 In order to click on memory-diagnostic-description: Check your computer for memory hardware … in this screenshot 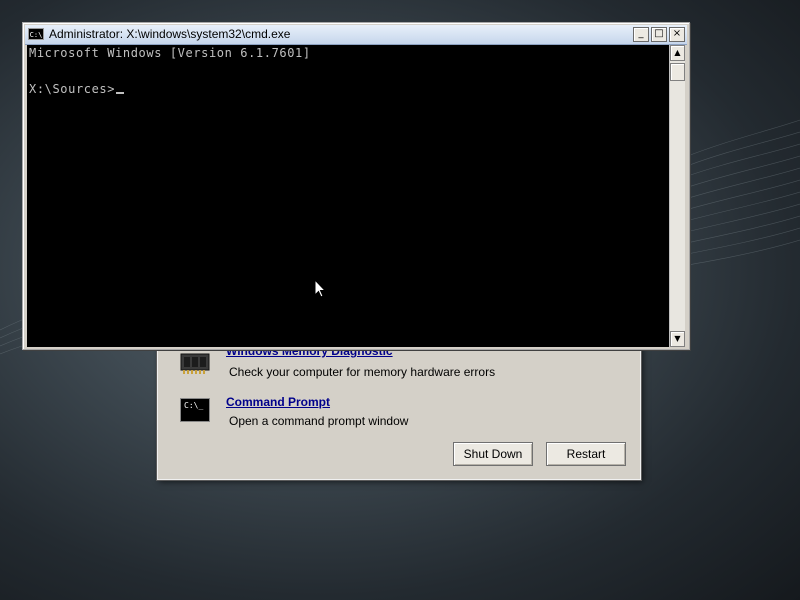, I will do `click(362, 372)`.